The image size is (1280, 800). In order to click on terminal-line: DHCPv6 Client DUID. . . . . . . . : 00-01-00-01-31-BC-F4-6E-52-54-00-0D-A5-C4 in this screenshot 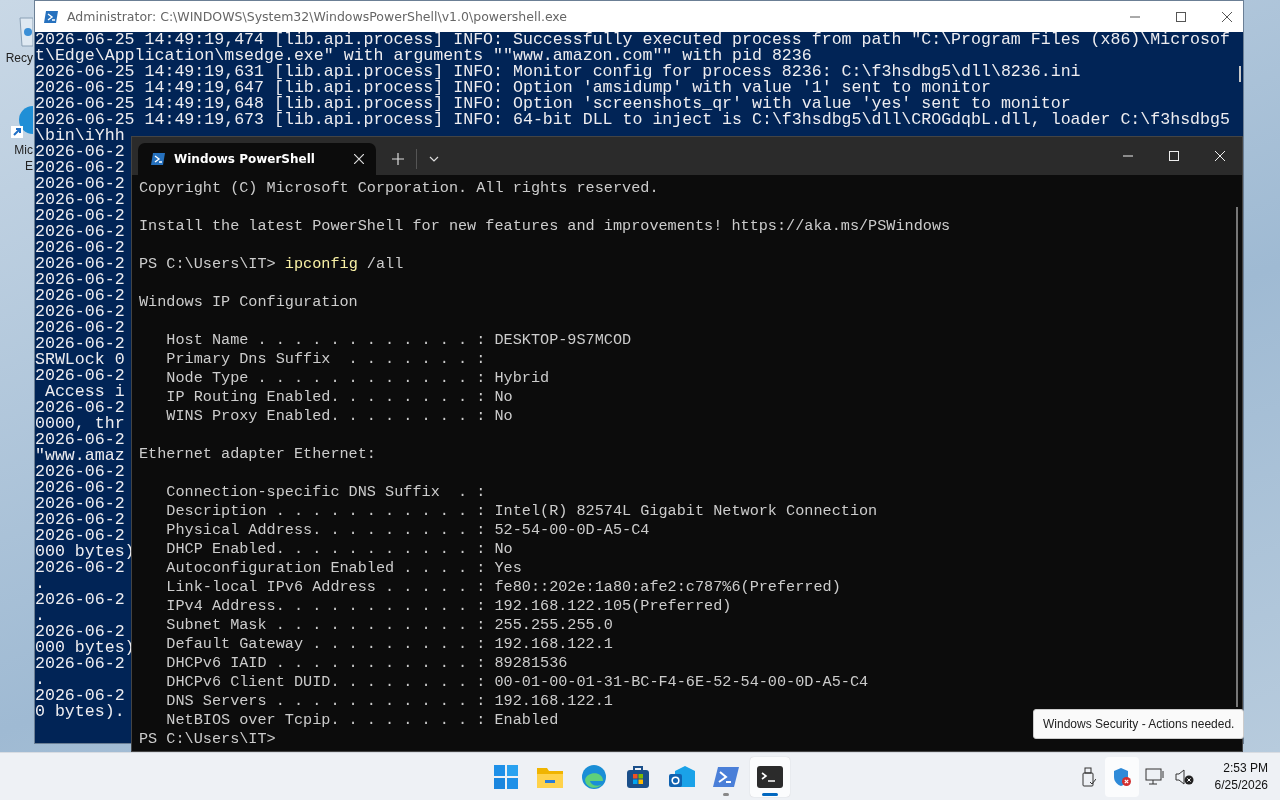, I will do `click(517, 682)`.